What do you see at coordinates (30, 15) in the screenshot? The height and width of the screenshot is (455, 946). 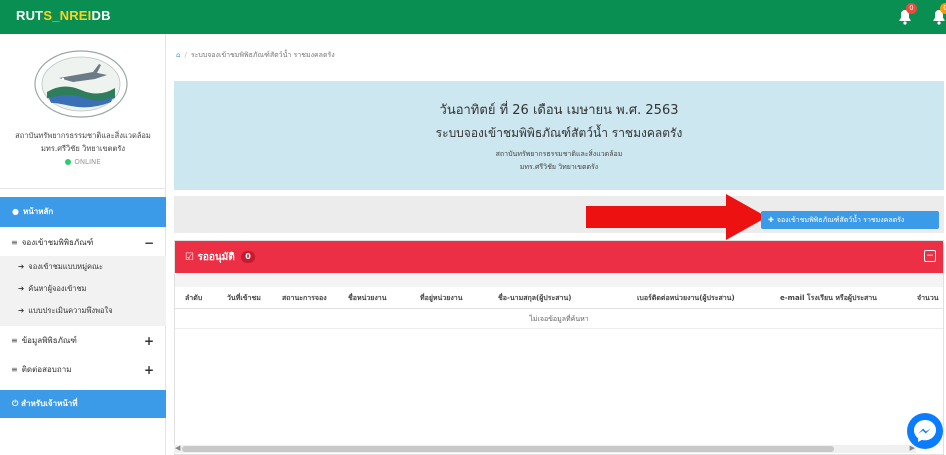 I see `brand-part-1: RUT` at bounding box center [30, 15].